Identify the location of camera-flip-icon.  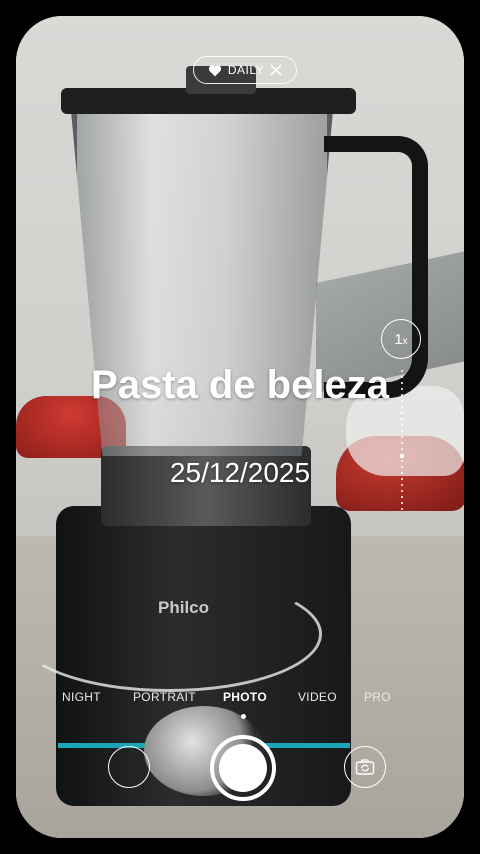
(365, 767).